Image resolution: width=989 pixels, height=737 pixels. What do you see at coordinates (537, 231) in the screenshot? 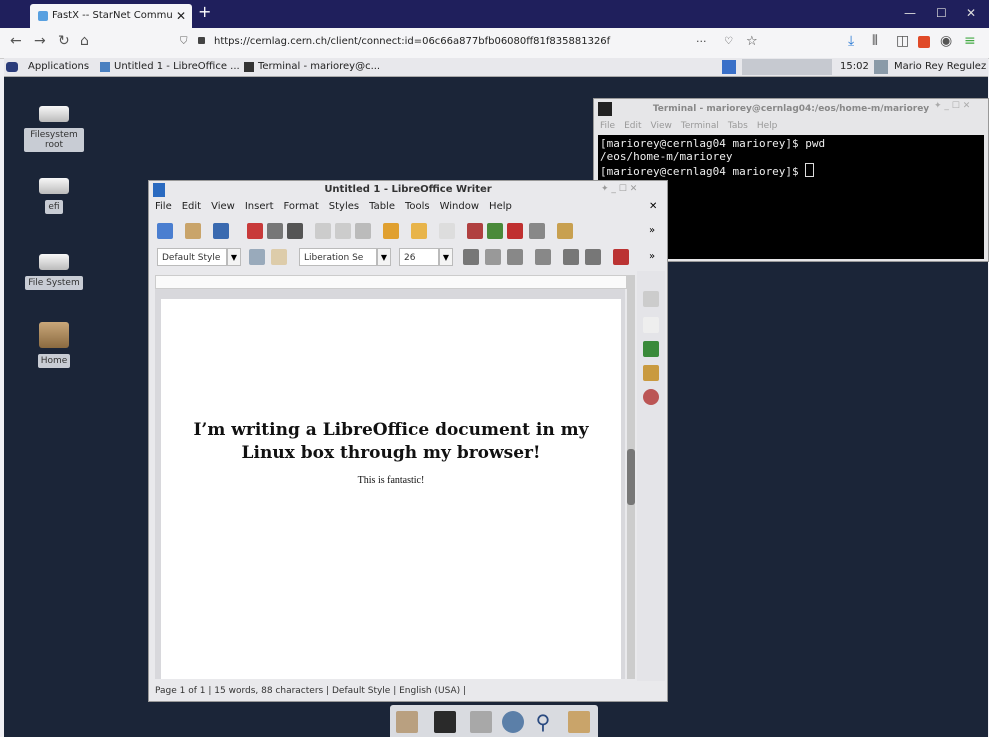
I see `insert-table-icon` at bounding box center [537, 231].